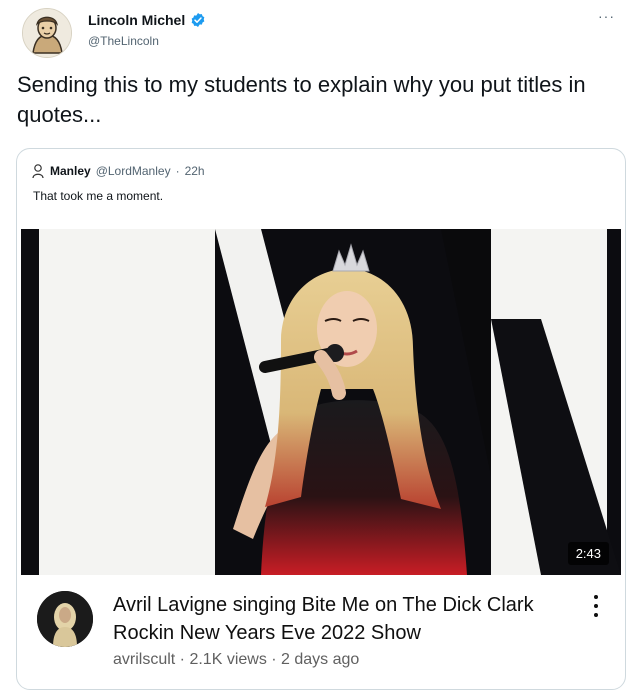 The image size is (631, 695). Describe the element at coordinates (316, 34) in the screenshot. I see `tweet-header: Lincoln Michel @TheLincoln ···` at that location.